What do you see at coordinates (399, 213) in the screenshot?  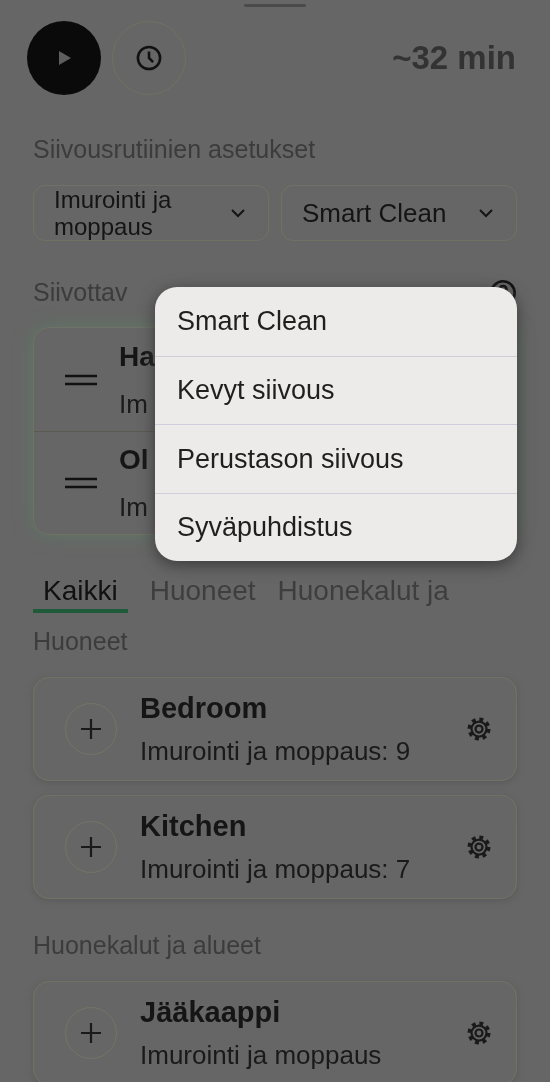 I see `dropdown: Smart Clean` at bounding box center [399, 213].